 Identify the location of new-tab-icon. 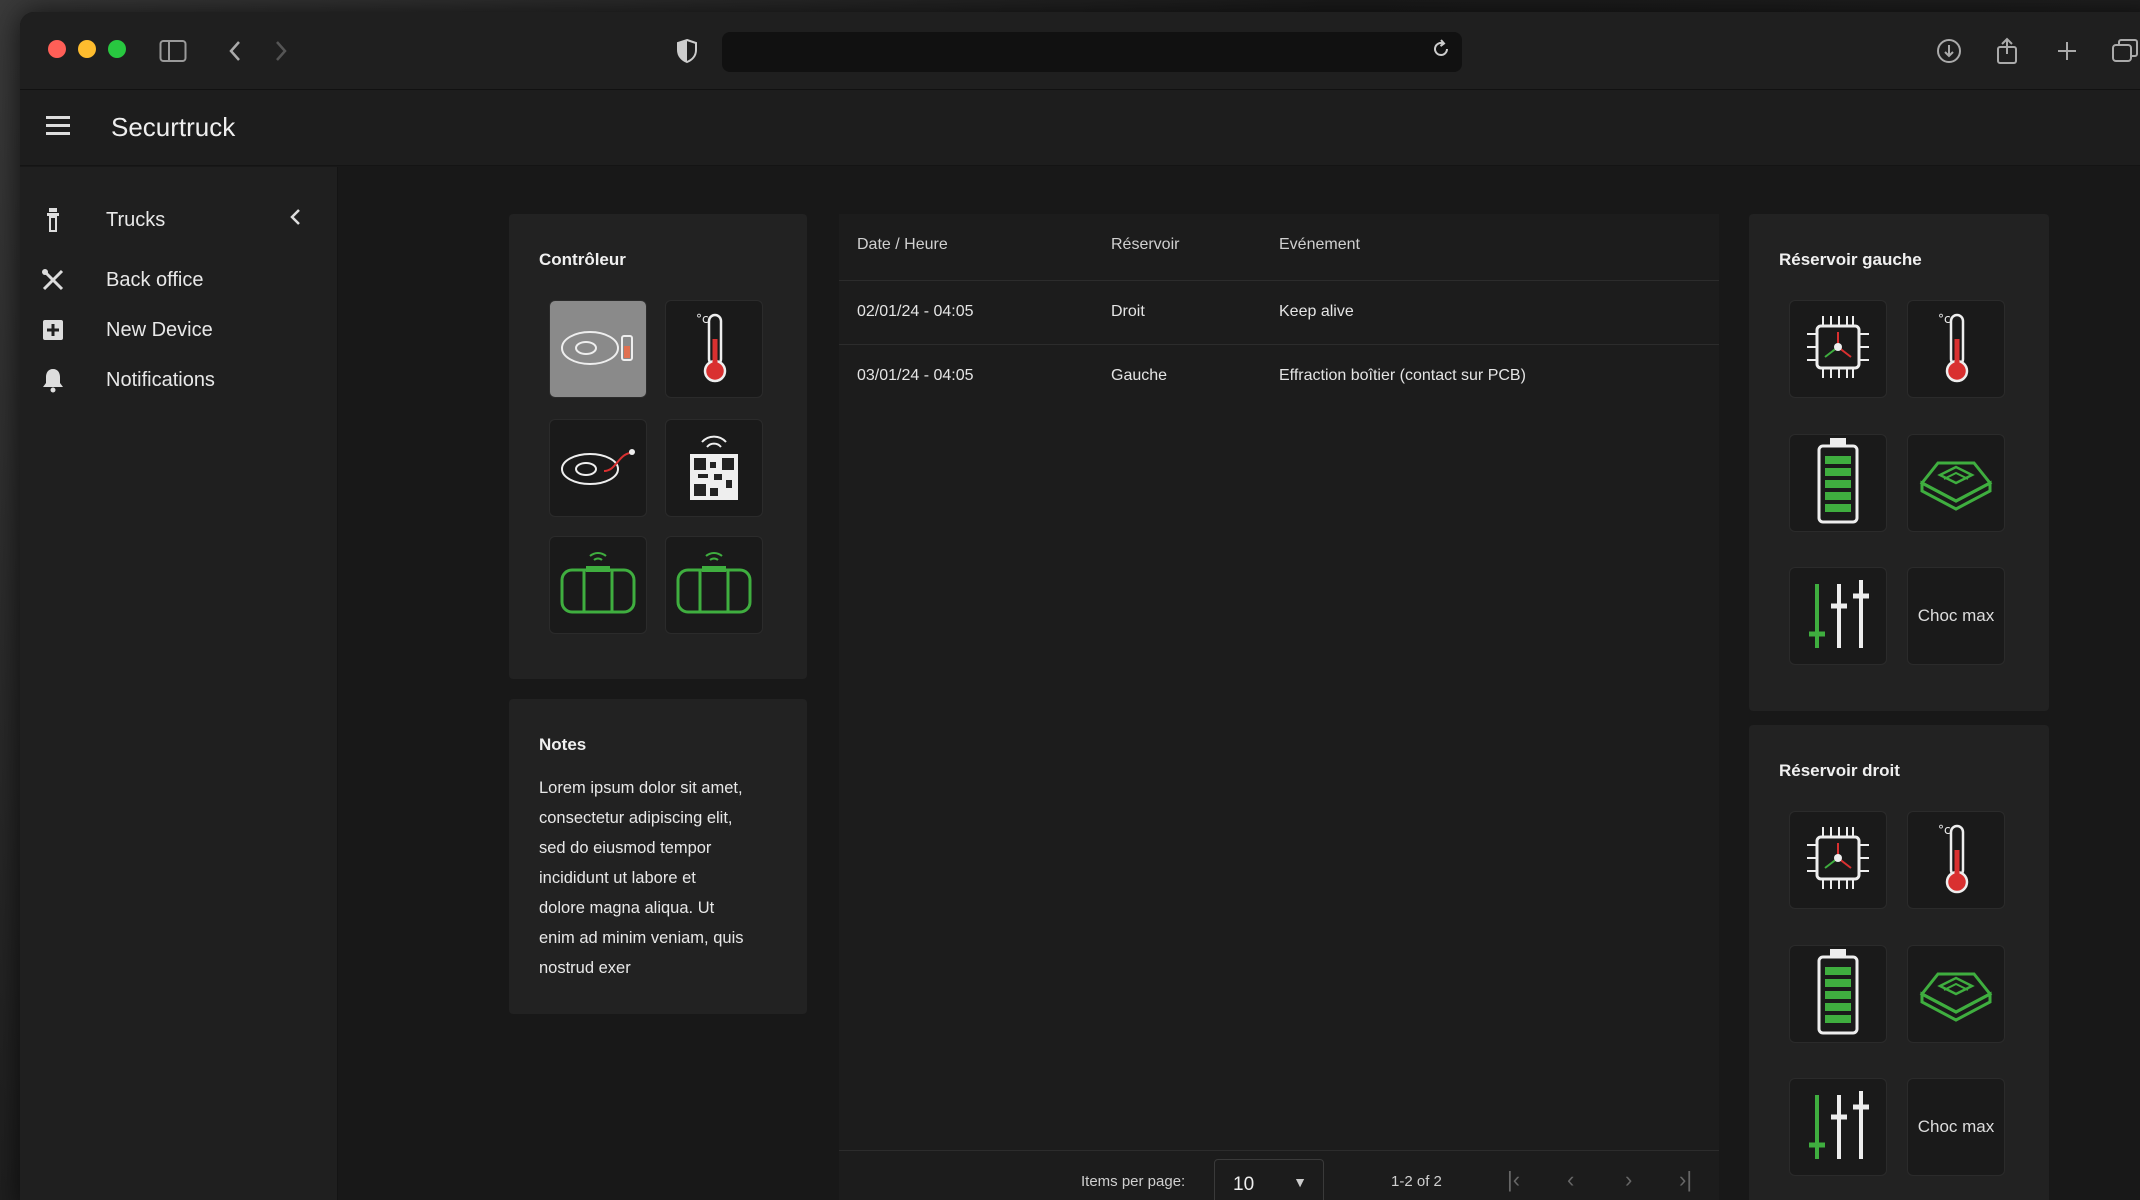
(2067, 51).